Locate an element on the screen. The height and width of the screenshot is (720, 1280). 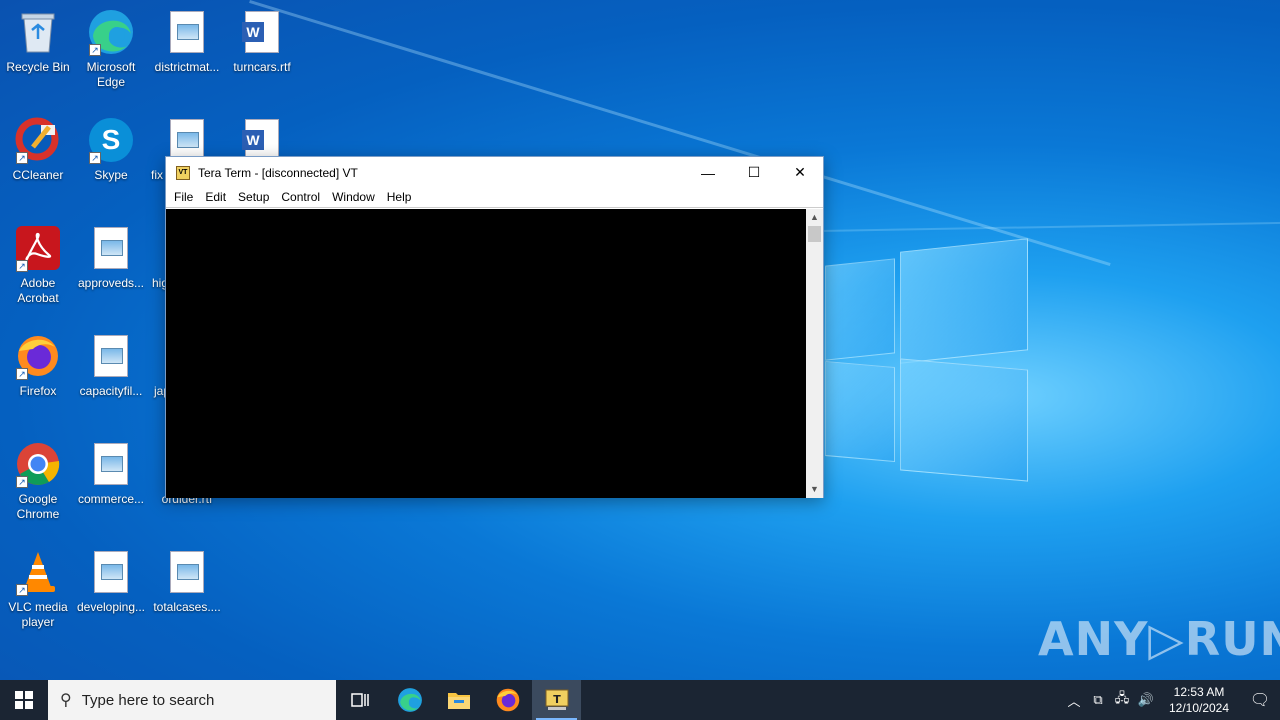
window-titlebar: VT Tera Term - [disconnected] VT — ☐ ✕ is located at coordinates (494, 172).